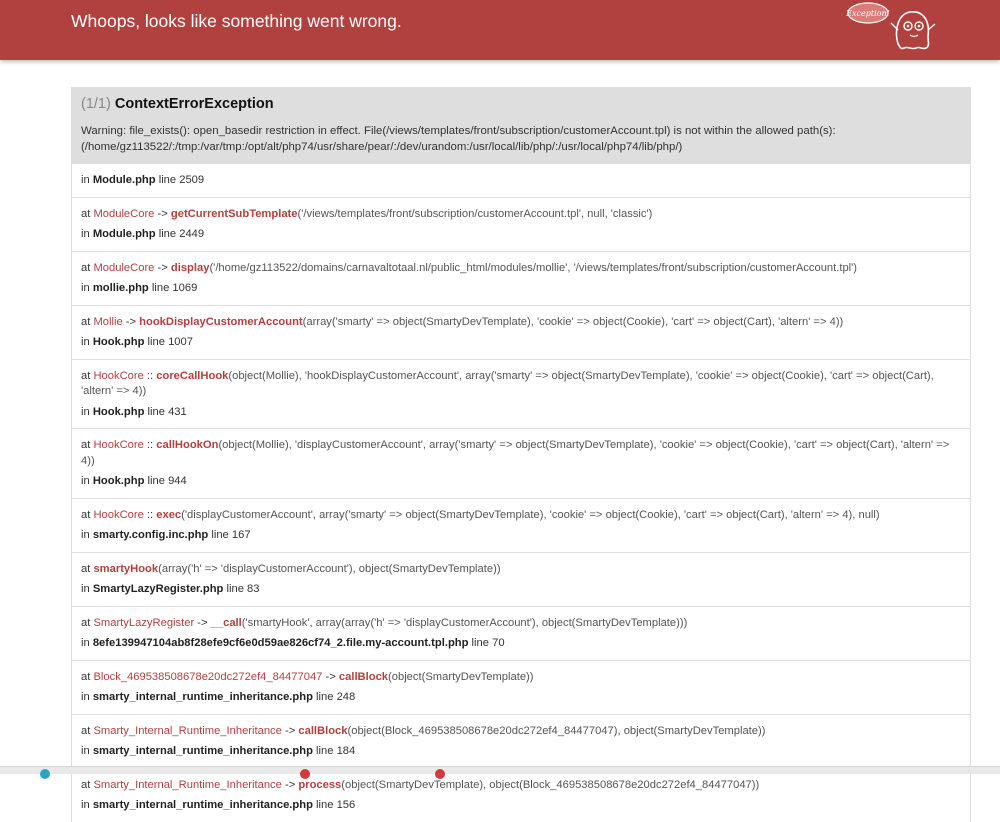 The image size is (1000, 822). What do you see at coordinates (226, 622) in the screenshot?
I see `trace-function: __call` at bounding box center [226, 622].